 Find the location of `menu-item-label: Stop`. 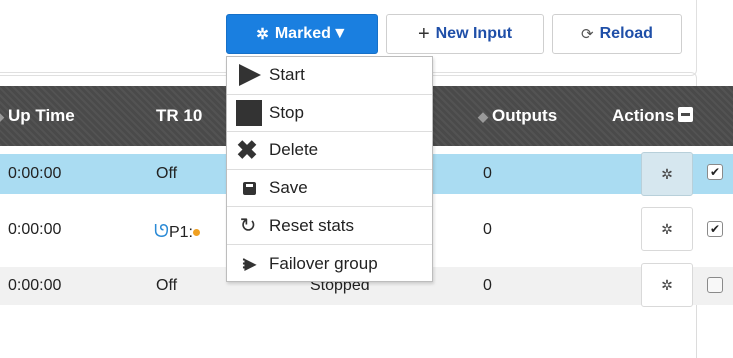

menu-item-label: Stop is located at coordinates (286, 112).